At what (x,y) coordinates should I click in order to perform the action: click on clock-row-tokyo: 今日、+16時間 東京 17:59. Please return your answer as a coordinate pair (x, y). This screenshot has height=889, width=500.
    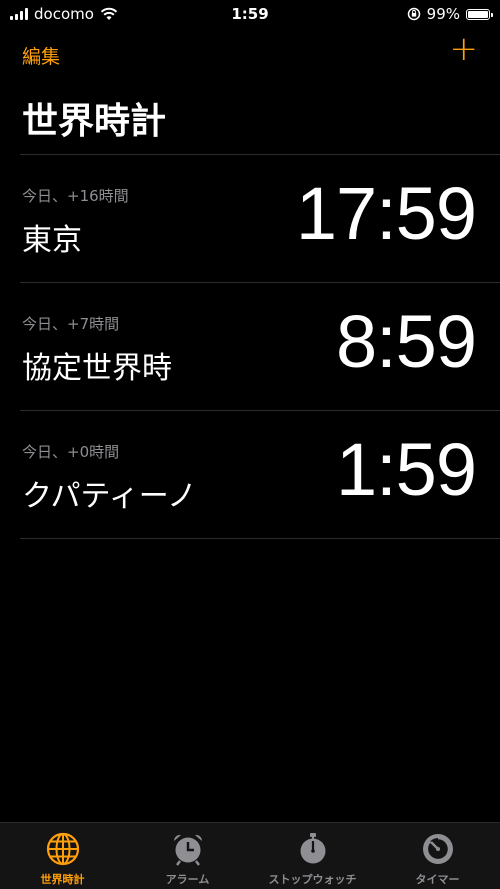
    Looking at the image, I should click on (260, 219).